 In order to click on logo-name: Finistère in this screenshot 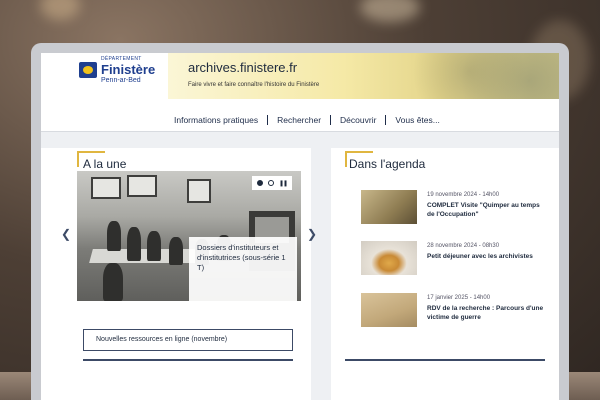, I will do `click(128, 69)`.